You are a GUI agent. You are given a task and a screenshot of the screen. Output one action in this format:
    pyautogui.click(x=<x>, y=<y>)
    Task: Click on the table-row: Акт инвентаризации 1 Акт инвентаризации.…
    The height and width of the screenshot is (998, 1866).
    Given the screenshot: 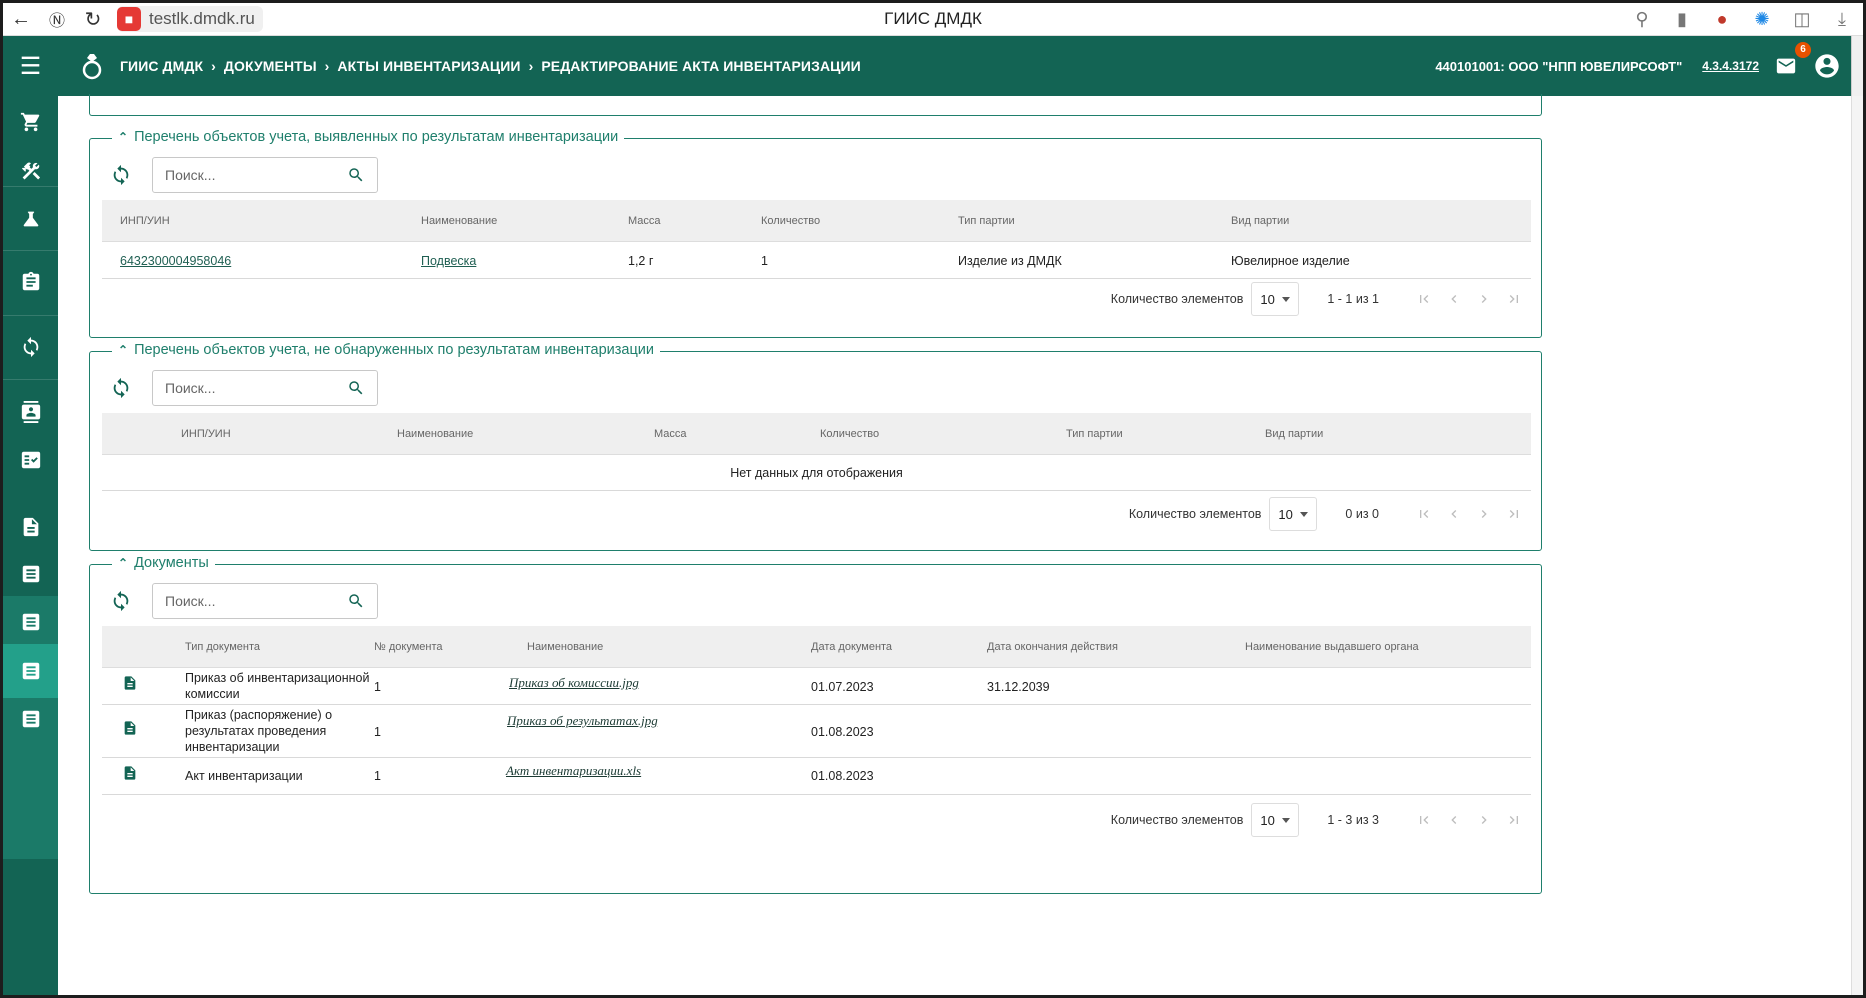 What is the action you would take?
    pyautogui.click(x=816, y=776)
    